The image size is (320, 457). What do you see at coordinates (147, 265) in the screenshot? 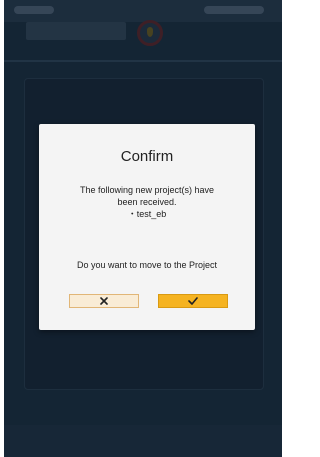
I see `dialog-question: Do you want to move to the Project` at bounding box center [147, 265].